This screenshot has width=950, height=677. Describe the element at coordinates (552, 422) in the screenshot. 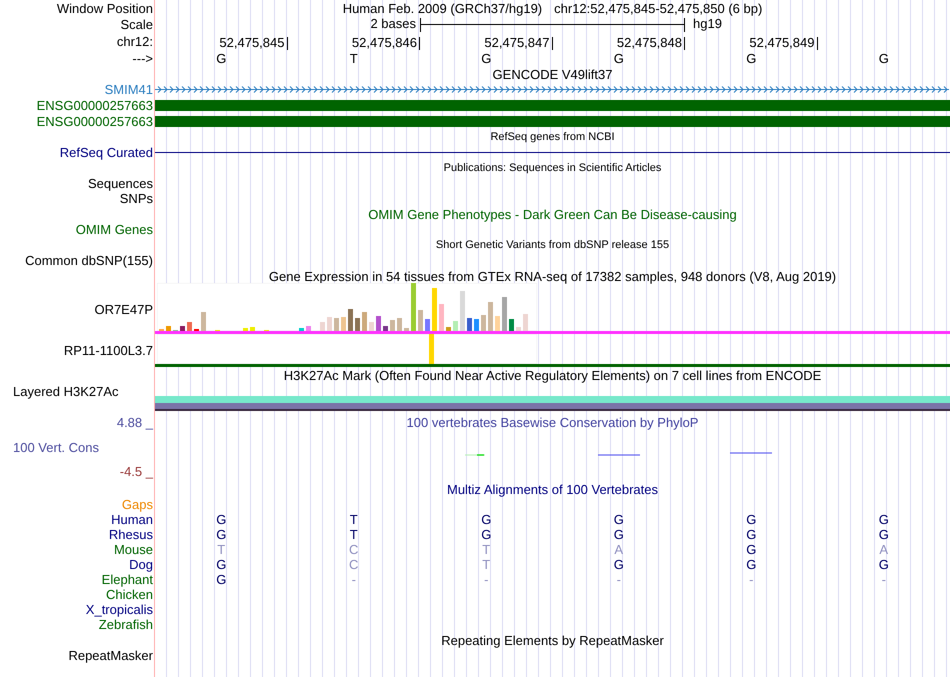

I see `track-title: 100 vertebrates Basewise Conservation by PhyloP` at that location.